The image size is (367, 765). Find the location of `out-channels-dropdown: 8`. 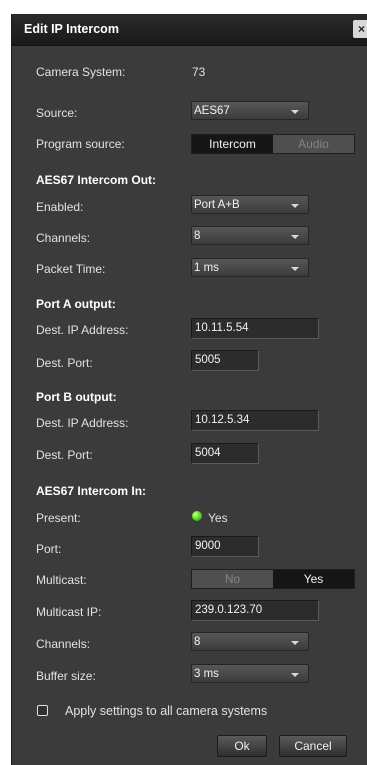

out-channels-dropdown: 8 is located at coordinates (250, 235).